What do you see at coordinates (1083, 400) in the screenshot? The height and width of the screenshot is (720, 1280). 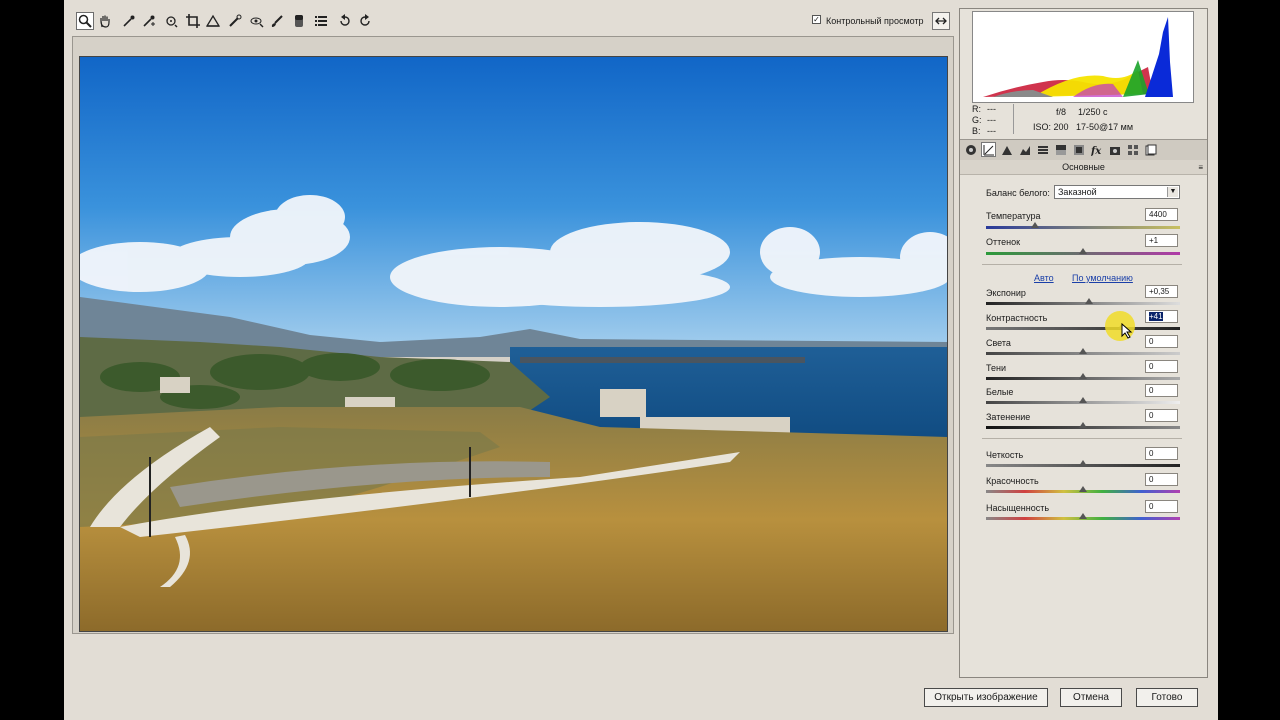 I see `whites-thumb` at bounding box center [1083, 400].